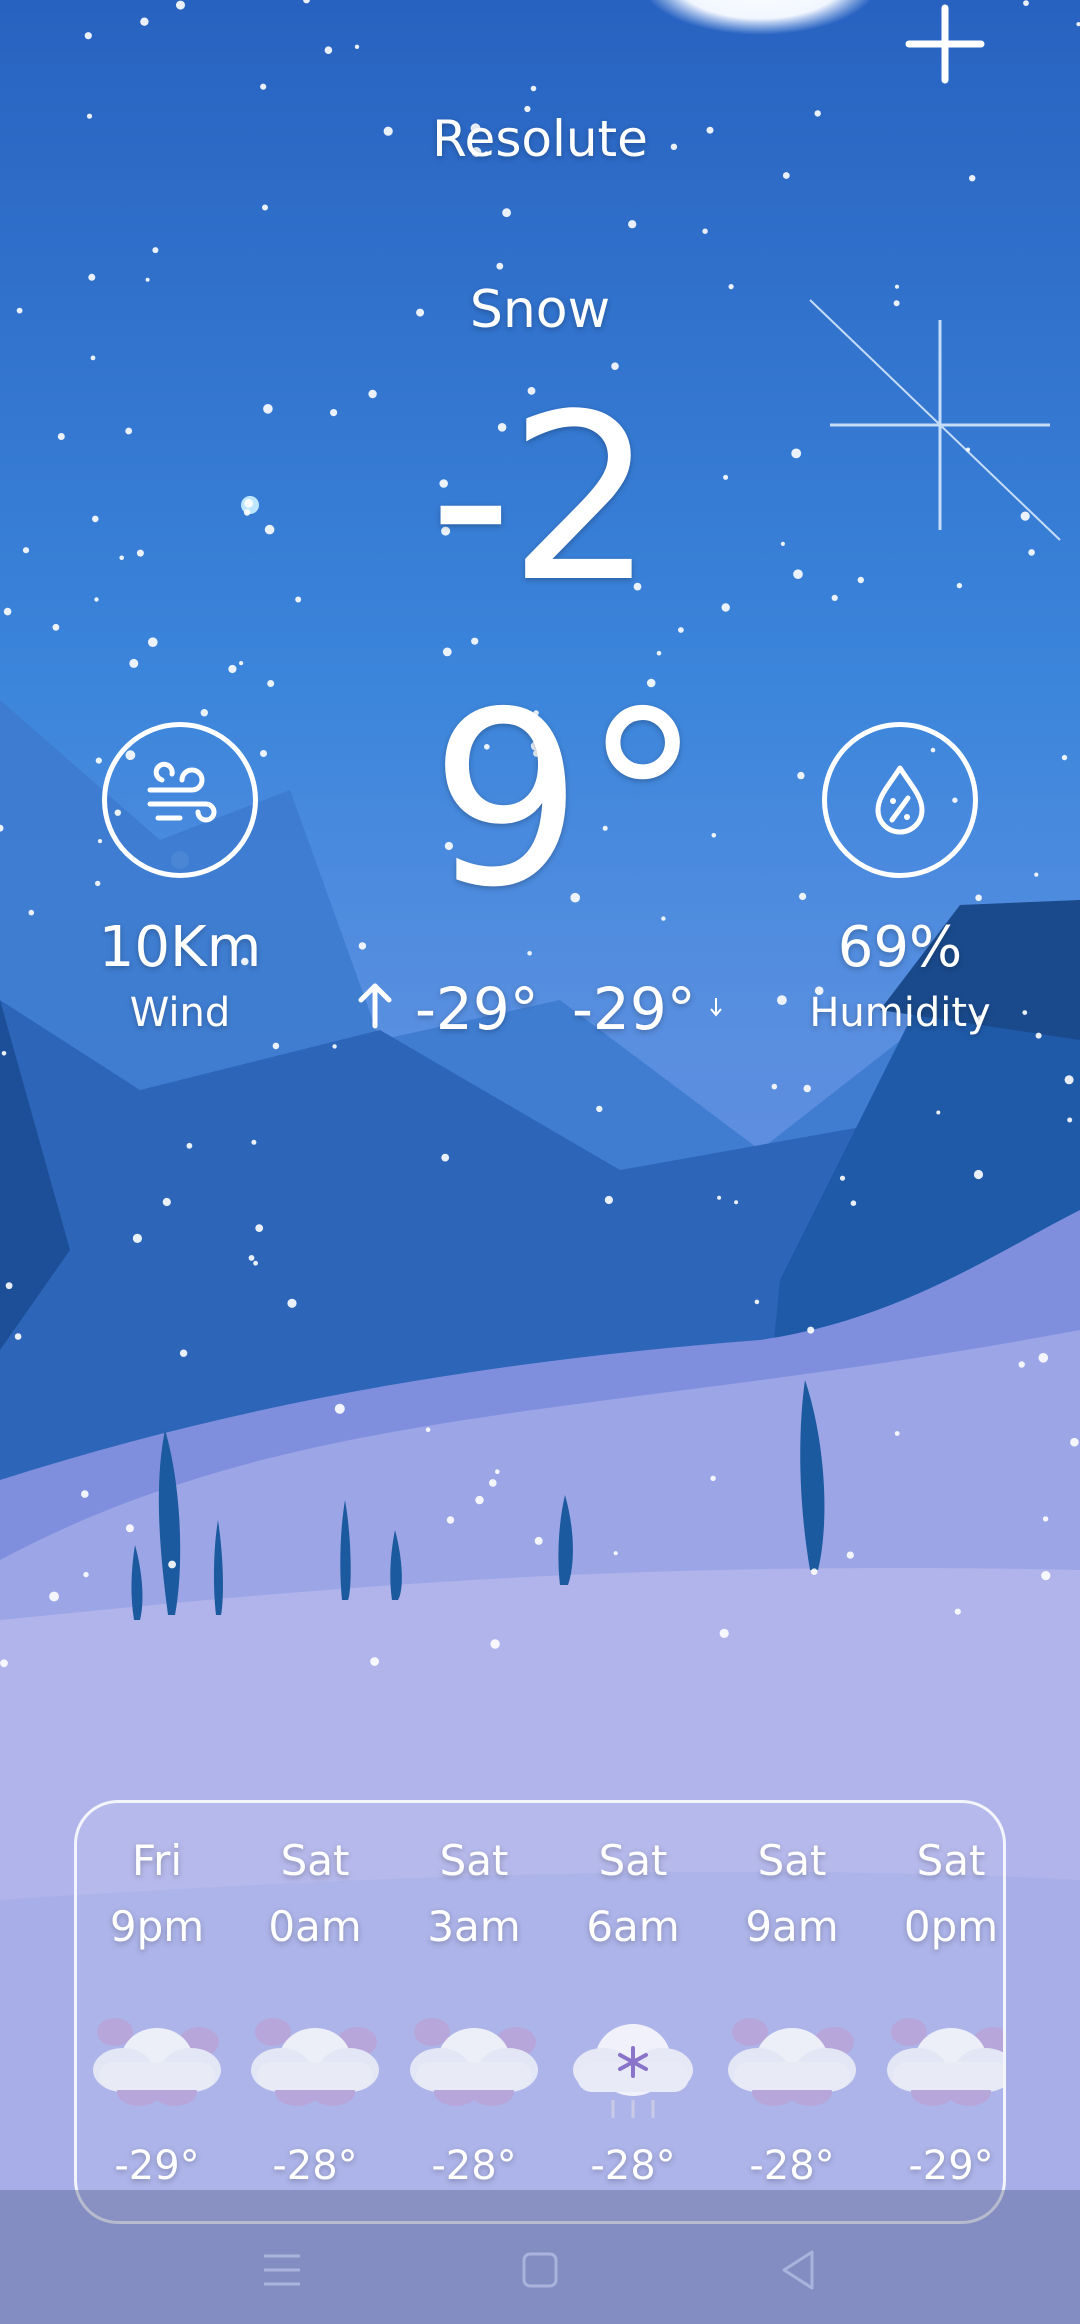  Describe the element at coordinates (951, 1926) in the screenshot. I see `forecast-time: 0pm` at that location.